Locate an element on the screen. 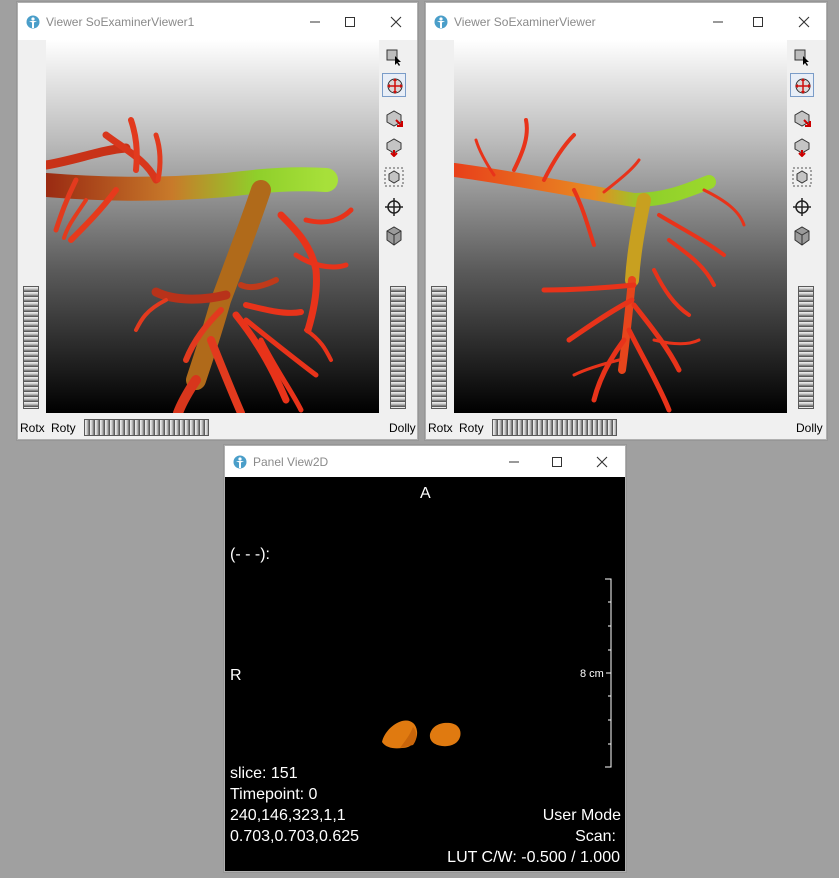 This screenshot has width=839, height=878. lesion-segmentation is located at coordinates (421, 734).